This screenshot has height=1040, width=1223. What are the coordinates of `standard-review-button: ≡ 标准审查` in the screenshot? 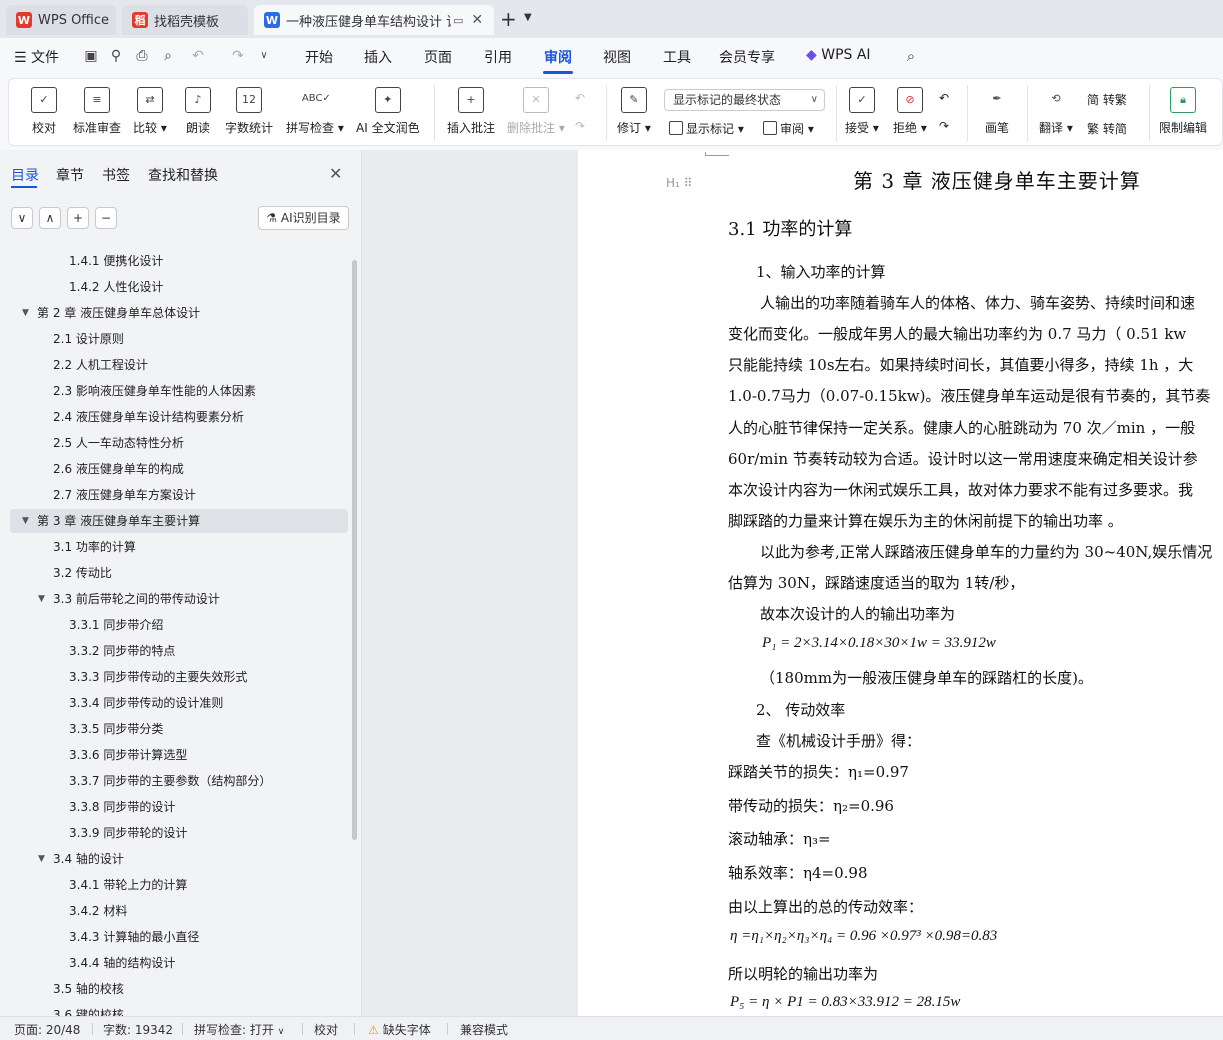 It's located at (97, 111).